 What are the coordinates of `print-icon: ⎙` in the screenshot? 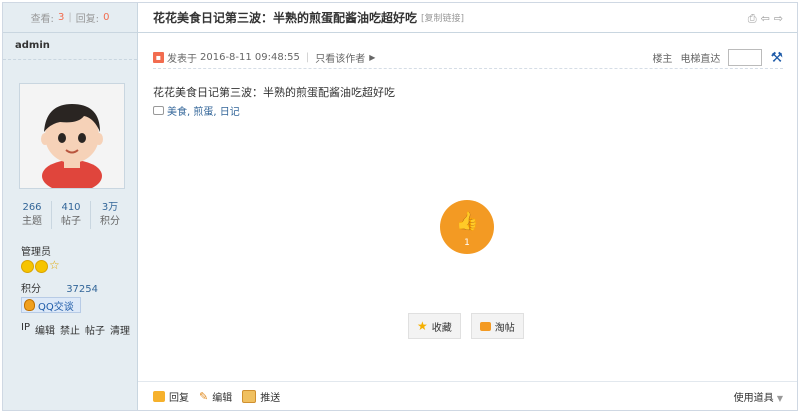 It's located at (752, 19).